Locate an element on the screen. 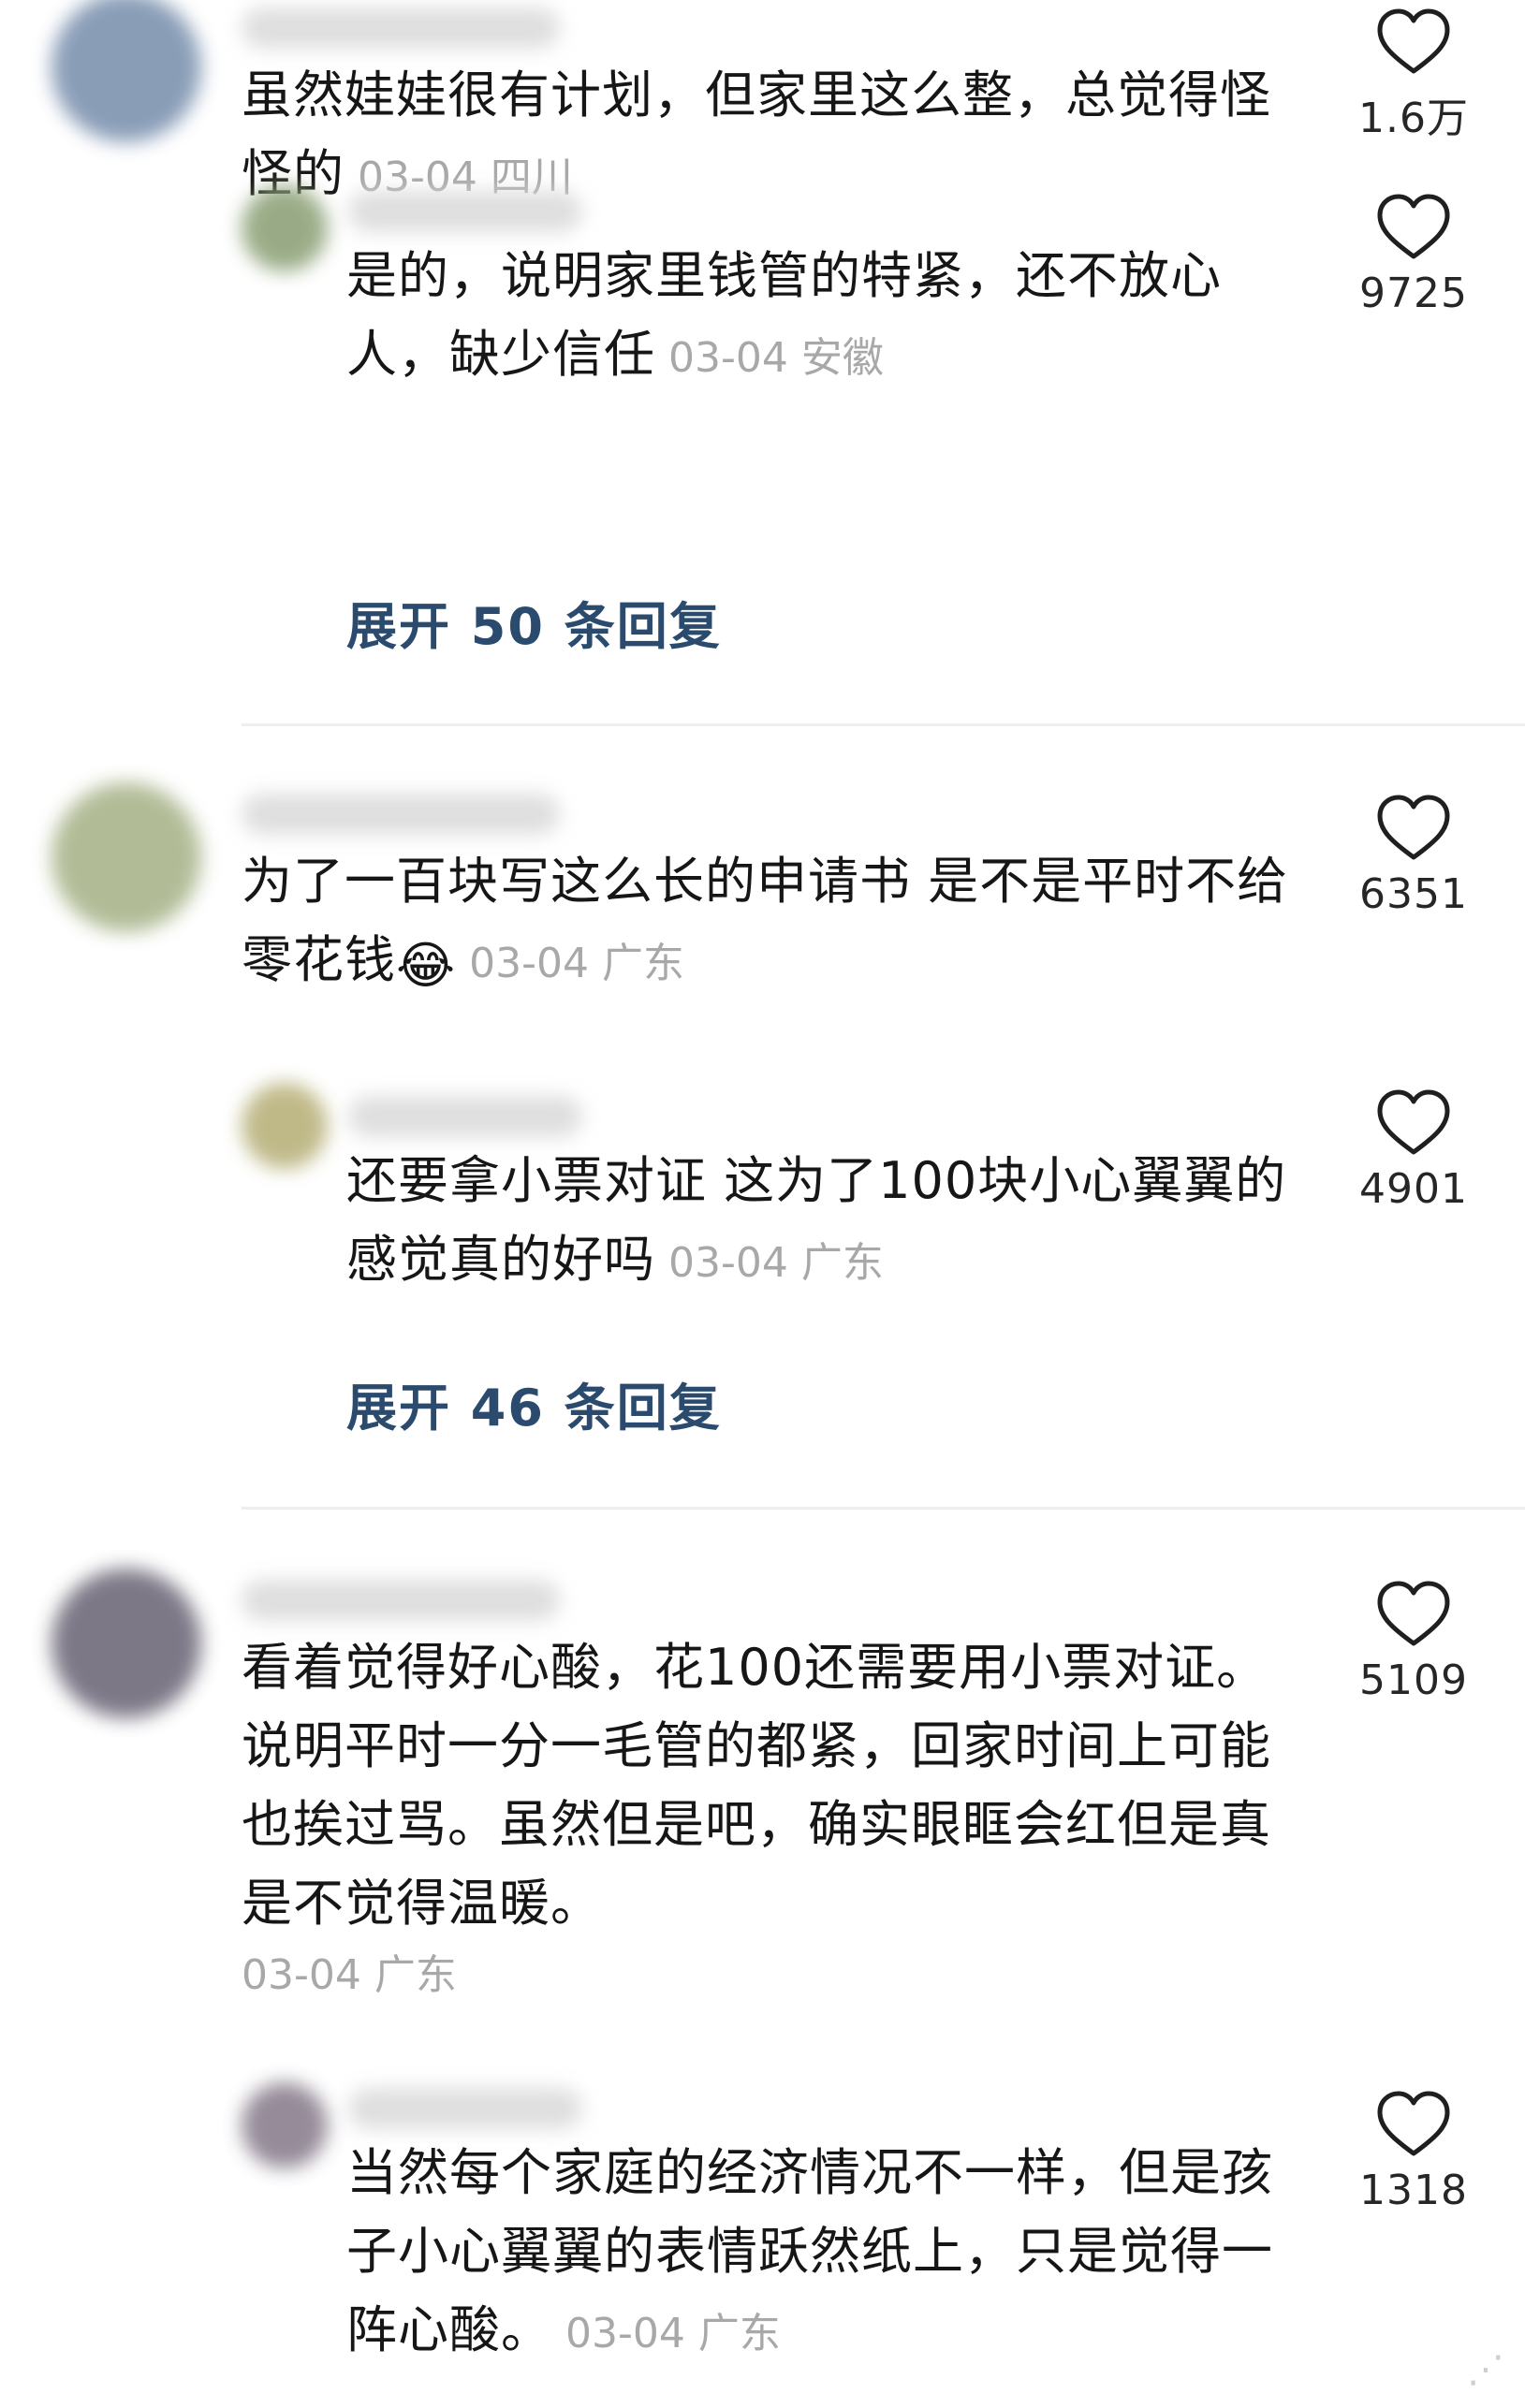 The width and height of the screenshot is (1525, 2408). comment-text: 为了一百块写这么长的申请书 是不是平时不给零花钱😂 03-04 广东 is located at coordinates (770, 923).